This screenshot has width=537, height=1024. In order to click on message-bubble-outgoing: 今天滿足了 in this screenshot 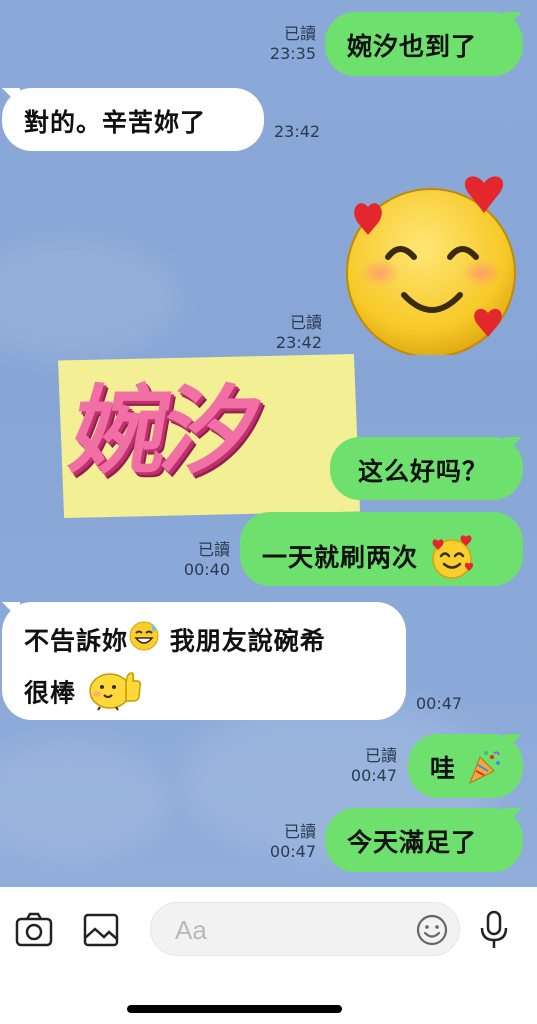, I will do `click(424, 840)`.